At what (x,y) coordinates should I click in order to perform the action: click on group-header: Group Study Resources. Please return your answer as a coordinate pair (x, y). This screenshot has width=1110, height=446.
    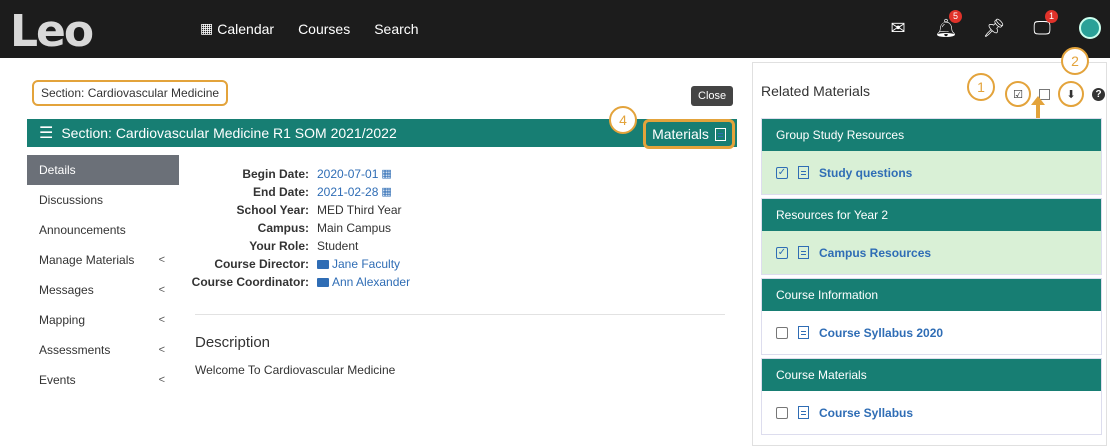
    Looking at the image, I should click on (931, 135).